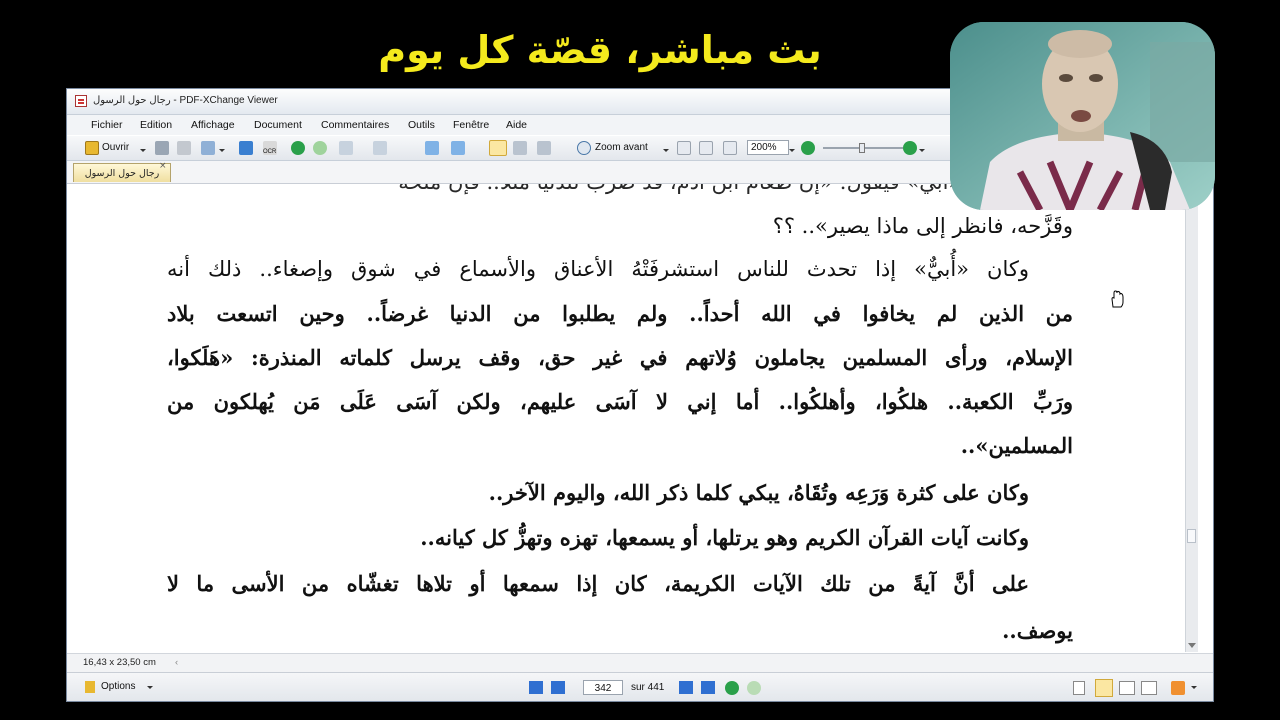 The width and height of the screenshot is (1280, 720). What do you see at coordinates (640, 662) in the screenshot?
I see `page-size-bar: 16,43 x 23,50 cm ‹` at bounding box center [640, 662].